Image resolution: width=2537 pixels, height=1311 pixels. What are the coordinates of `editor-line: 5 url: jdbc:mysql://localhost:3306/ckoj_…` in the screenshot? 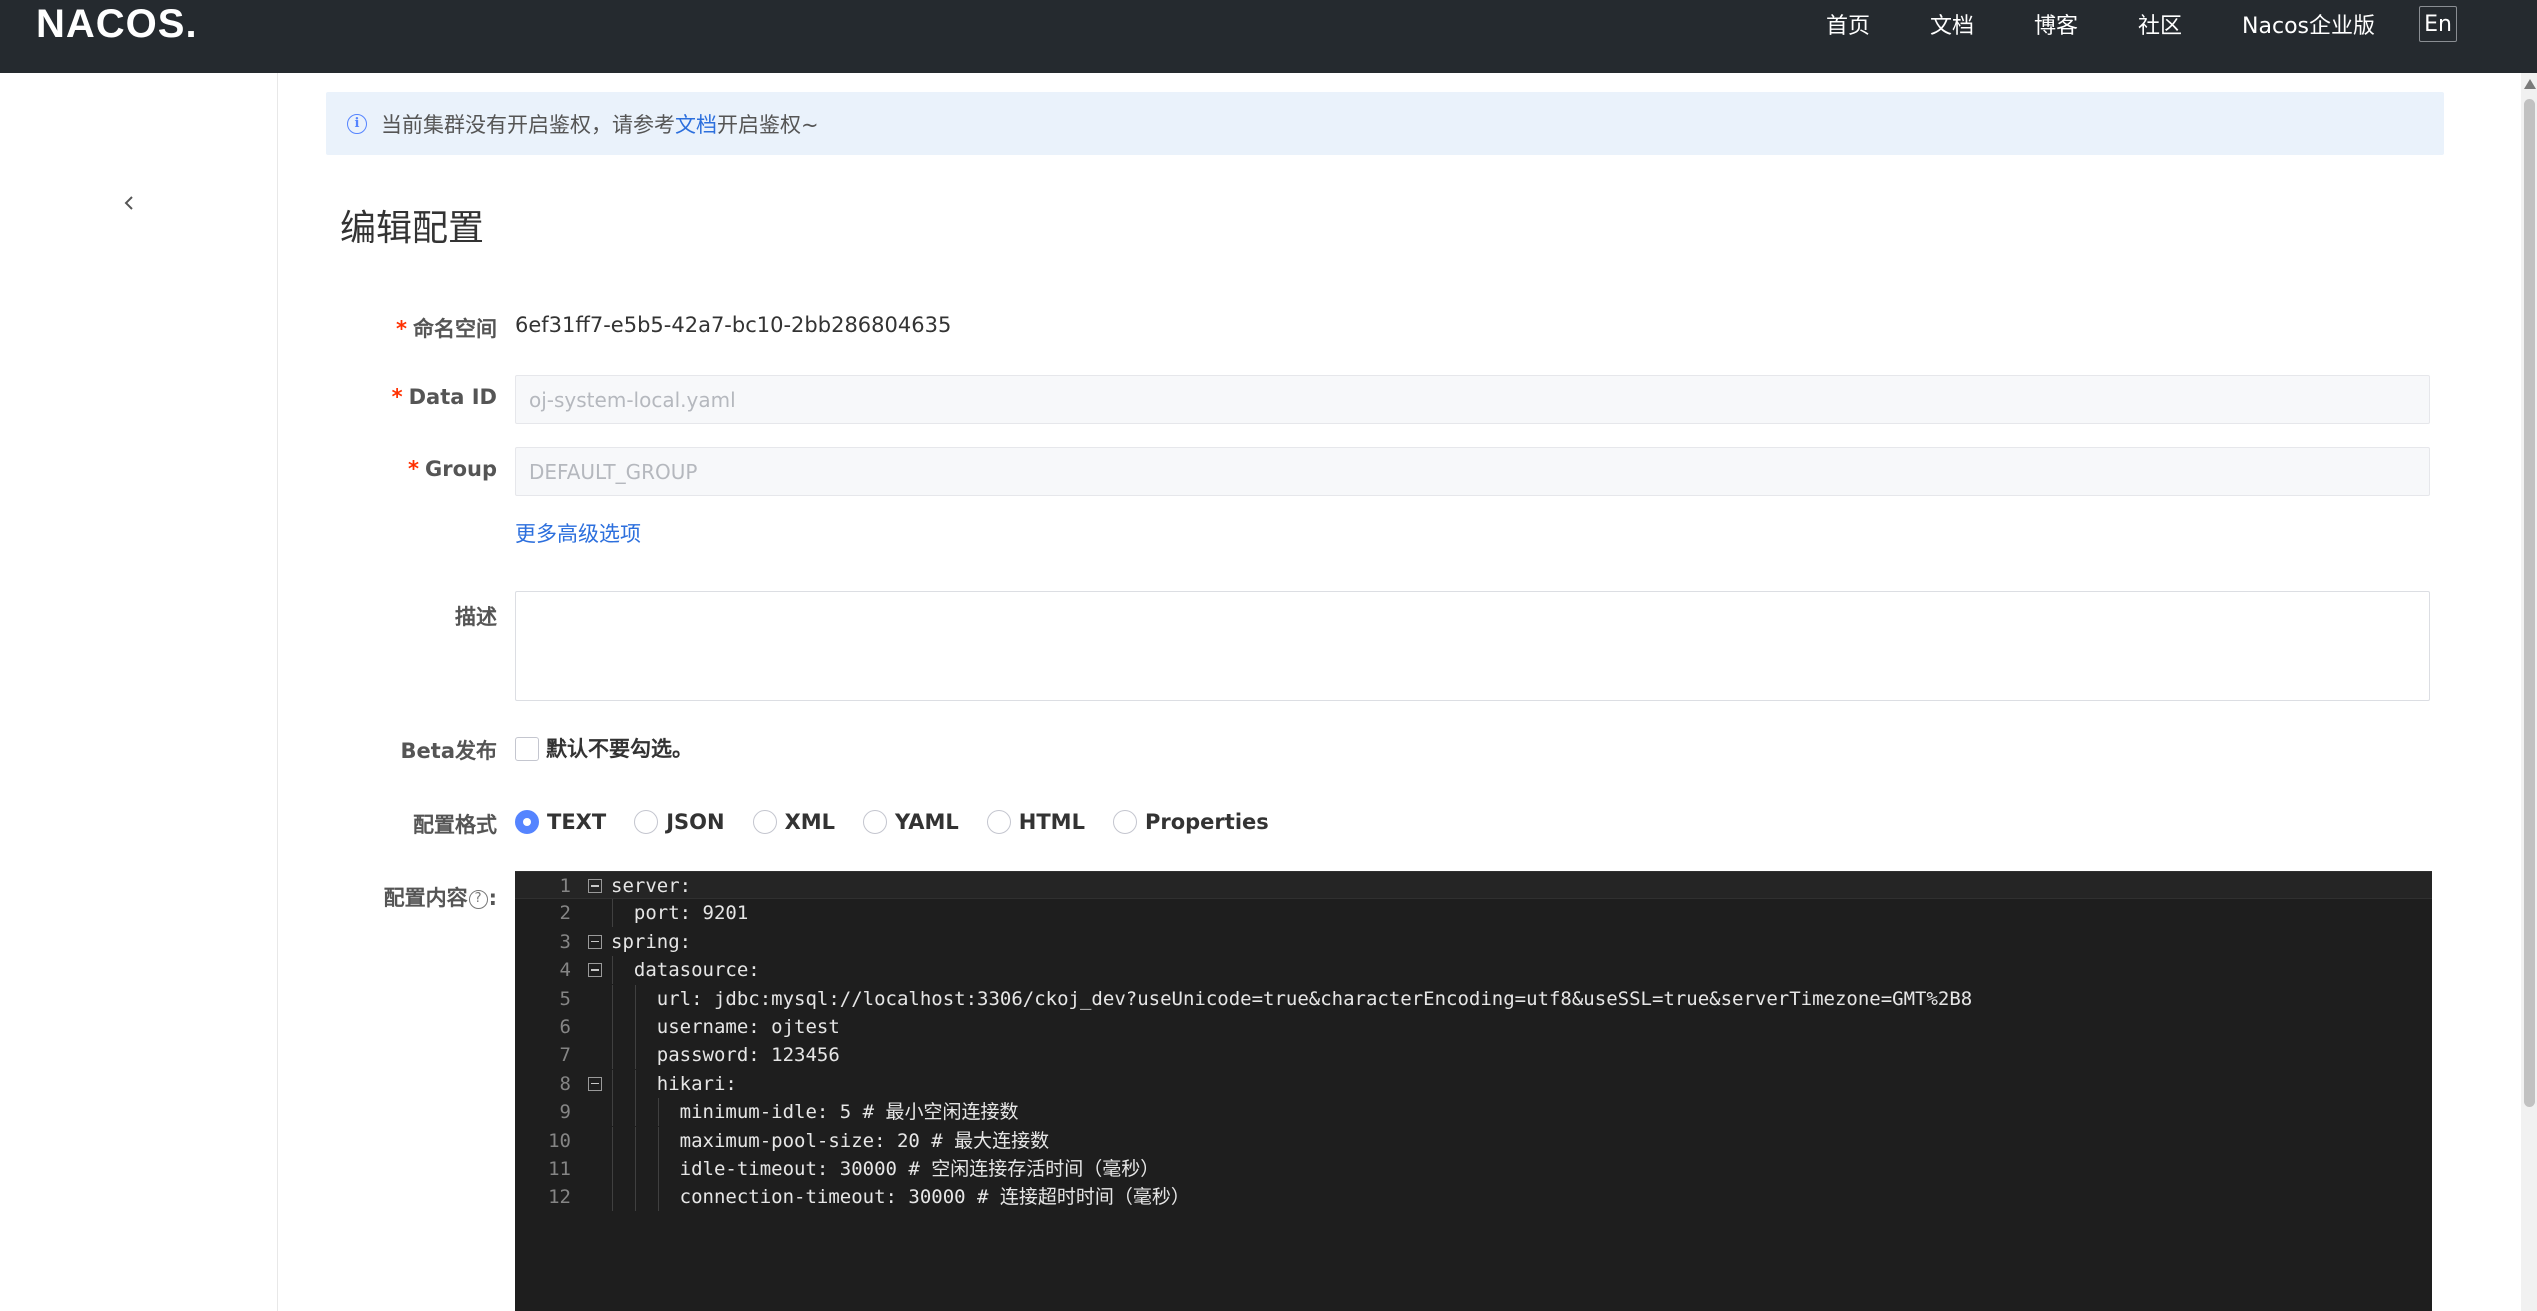 It's located at (1473, 998).